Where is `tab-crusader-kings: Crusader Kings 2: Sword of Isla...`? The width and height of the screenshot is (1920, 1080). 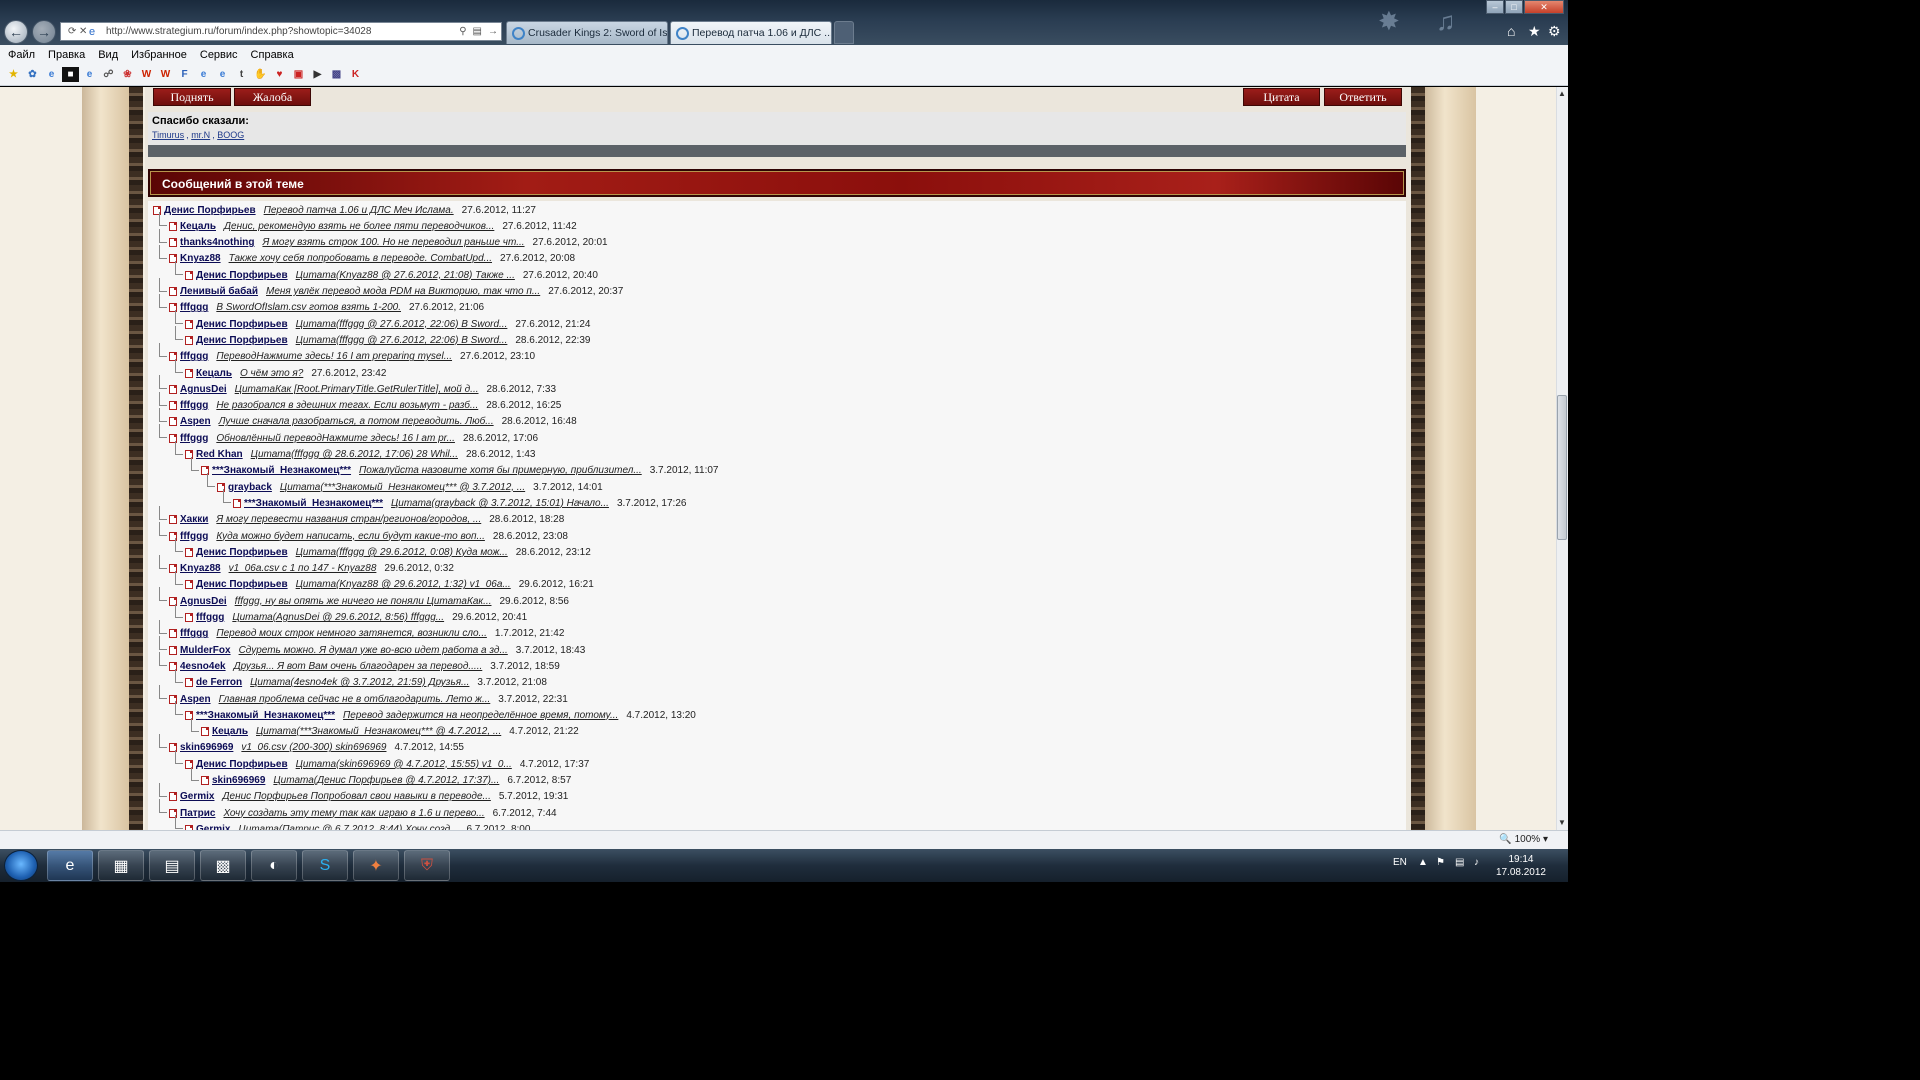
tab-crusader-kings: Crusader Kings 2: Sword of Isla... is located at coordinates (587, 32).